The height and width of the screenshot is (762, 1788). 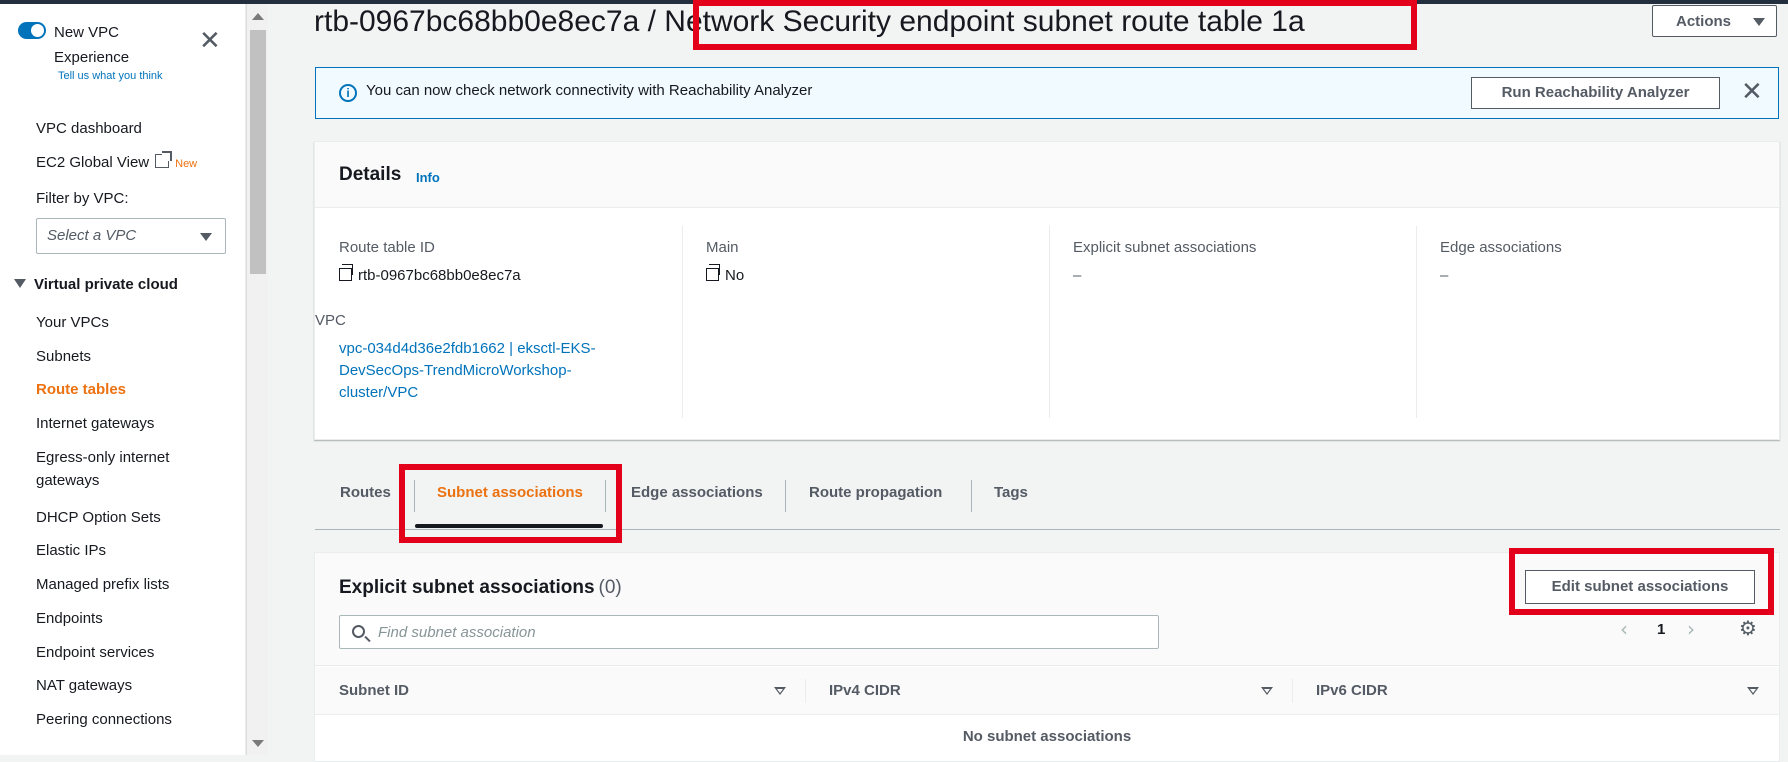 I want to click on explicit-associations-value: –, so click(x=1077, y=275).